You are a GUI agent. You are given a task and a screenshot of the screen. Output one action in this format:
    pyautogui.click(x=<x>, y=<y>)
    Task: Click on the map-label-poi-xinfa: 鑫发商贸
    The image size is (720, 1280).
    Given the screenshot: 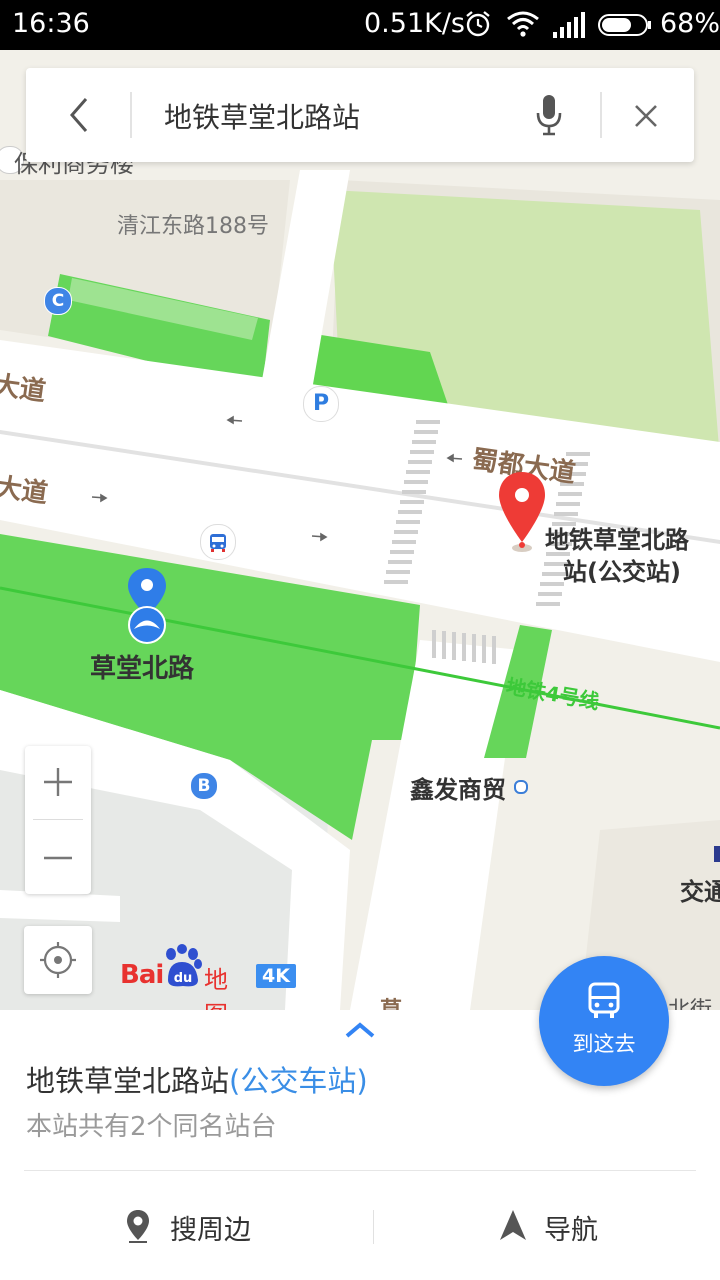 What is the action you would take?
    pyautogui.click(x=458, y=790)
    